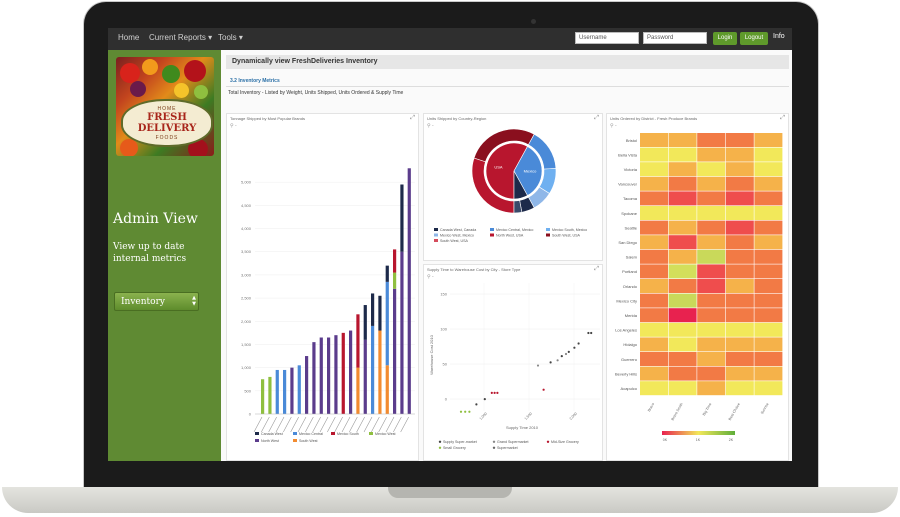 The width and height of the screenshot is (900, 517). Describe the element at coordinates (446, 399) in the screenshot. I see `y-tick-label: 0` at that location.